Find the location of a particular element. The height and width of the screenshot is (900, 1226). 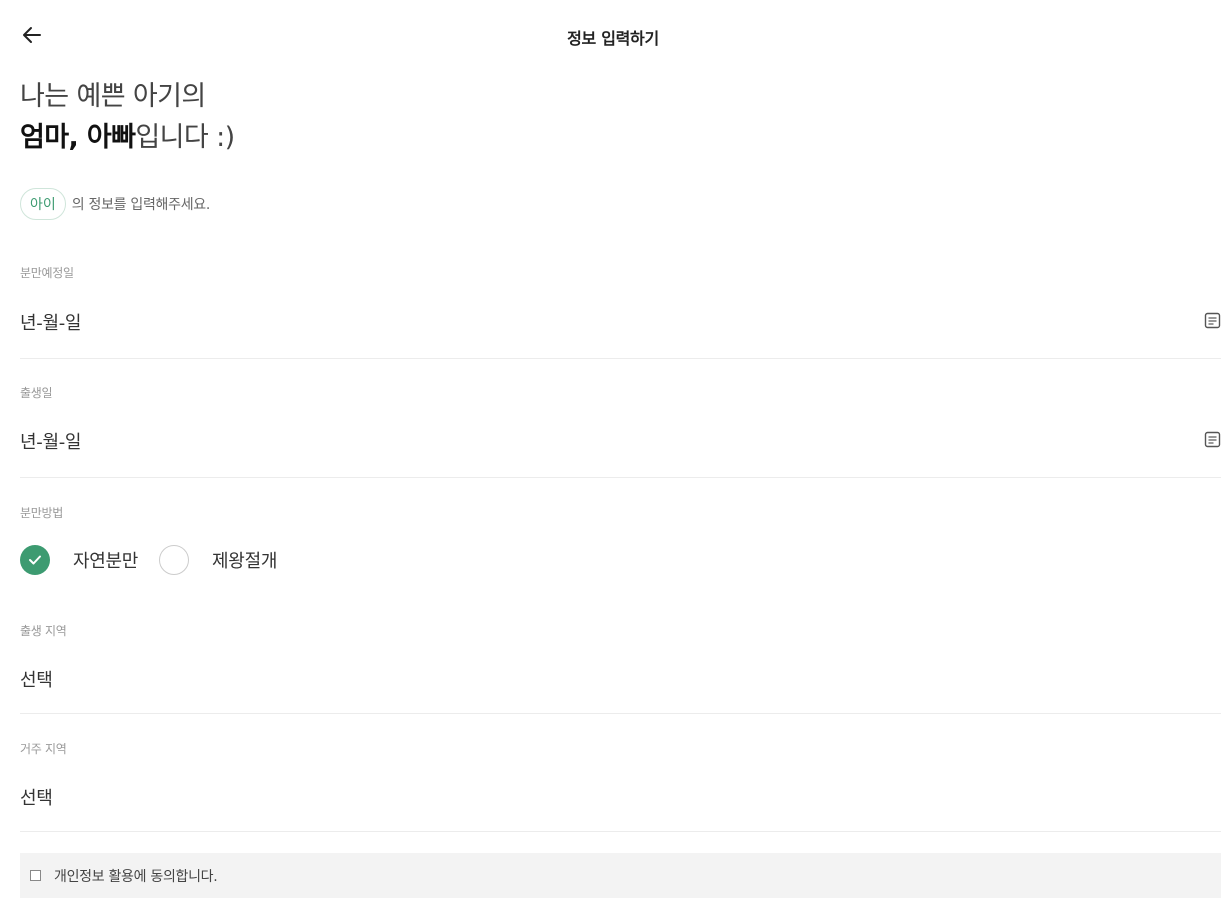

child-chip: 아이 is located at coordinates (43, 204).